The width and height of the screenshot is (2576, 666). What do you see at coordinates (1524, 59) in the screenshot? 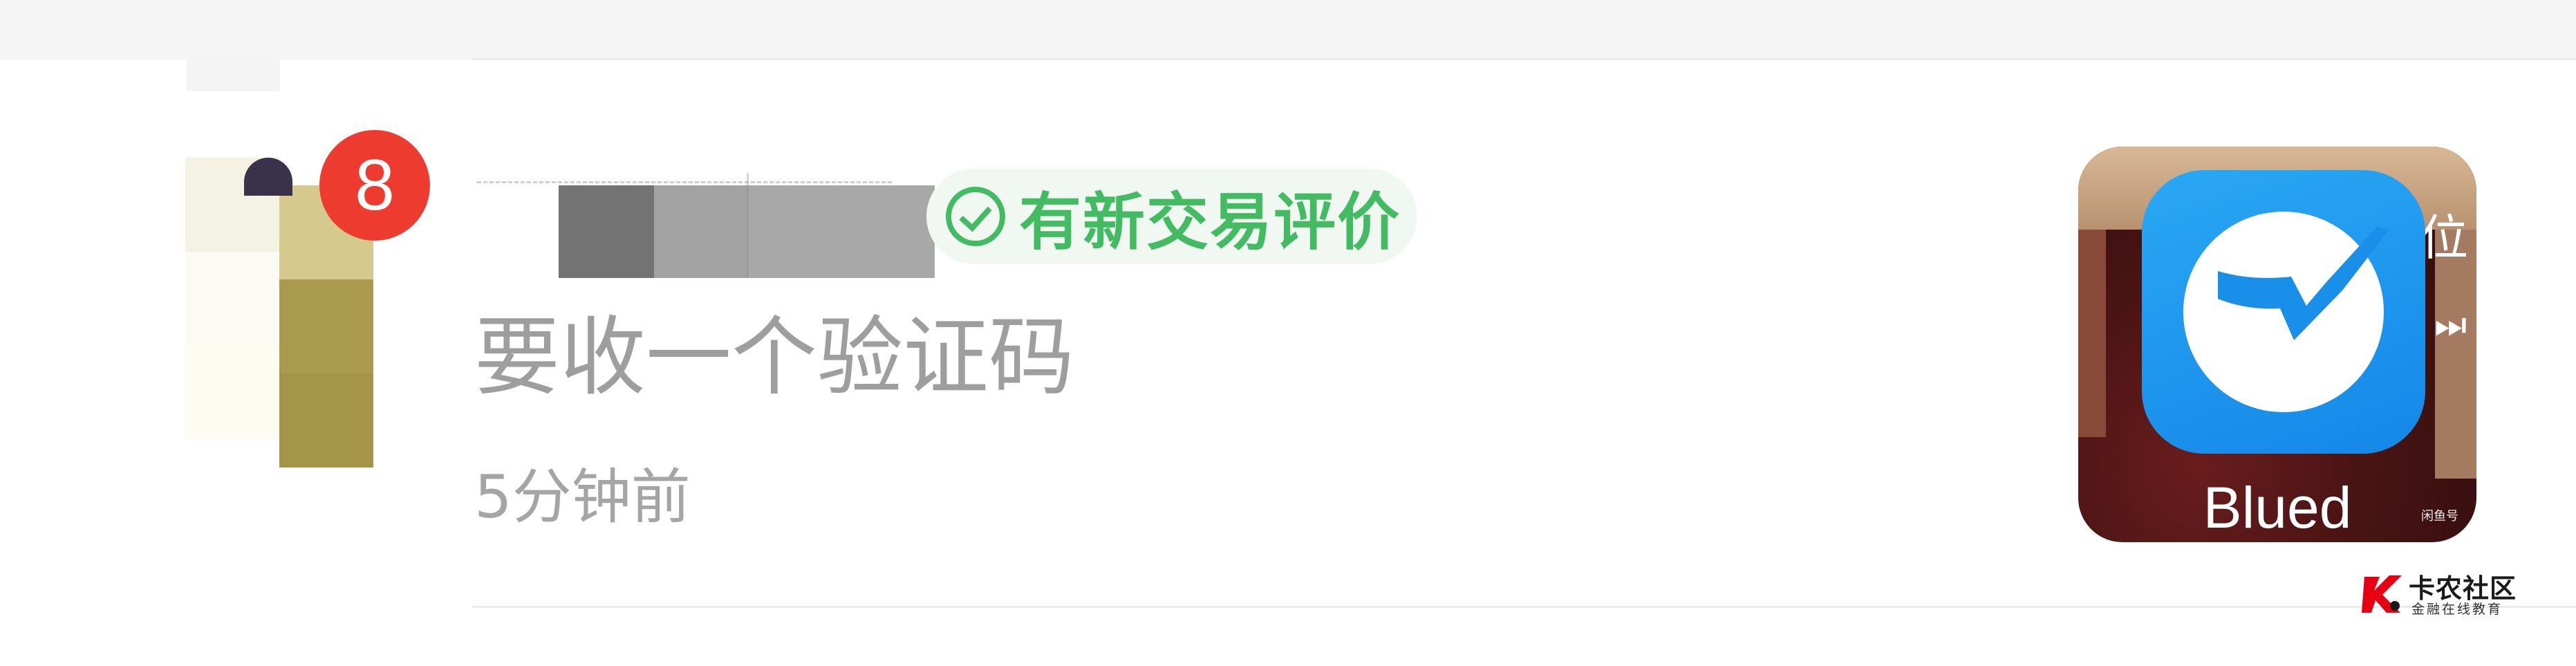
I see `divider-top` at bounding box center [1524, 59].